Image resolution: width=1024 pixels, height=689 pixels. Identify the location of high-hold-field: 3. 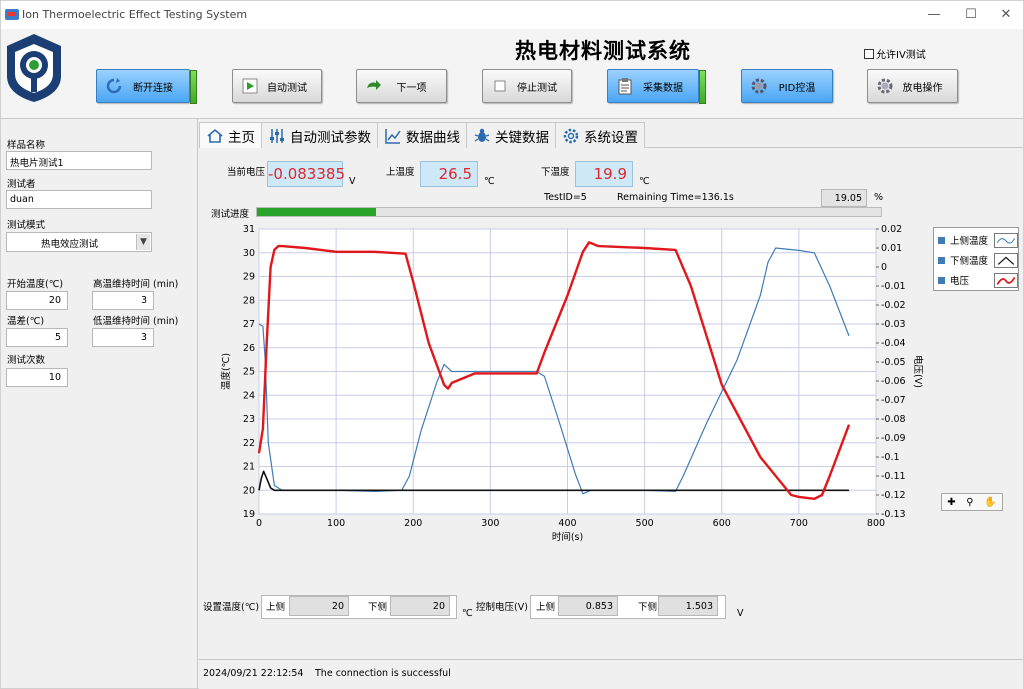
(123, 300).